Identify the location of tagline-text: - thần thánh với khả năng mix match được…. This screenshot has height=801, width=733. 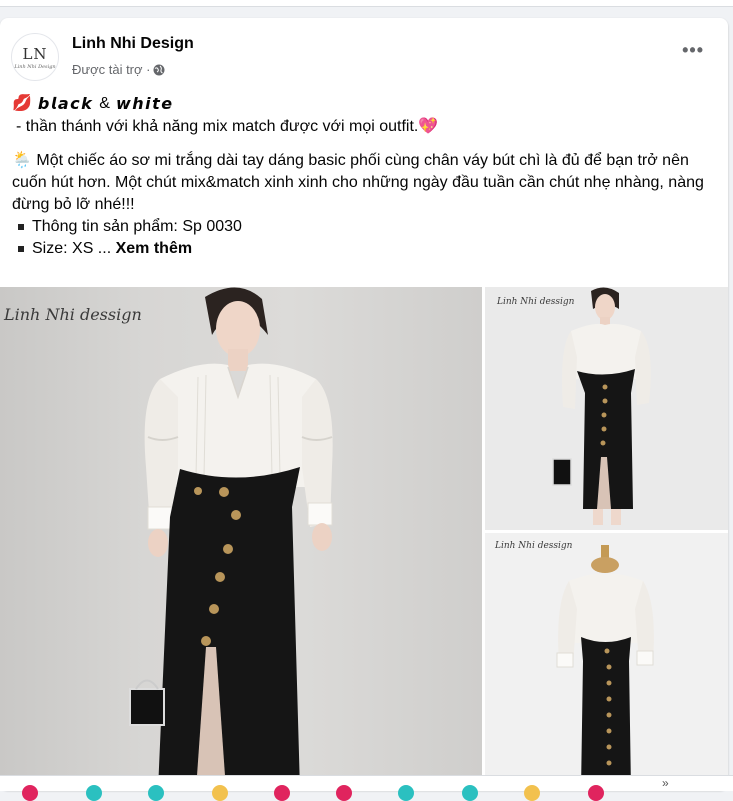
(217, 126).